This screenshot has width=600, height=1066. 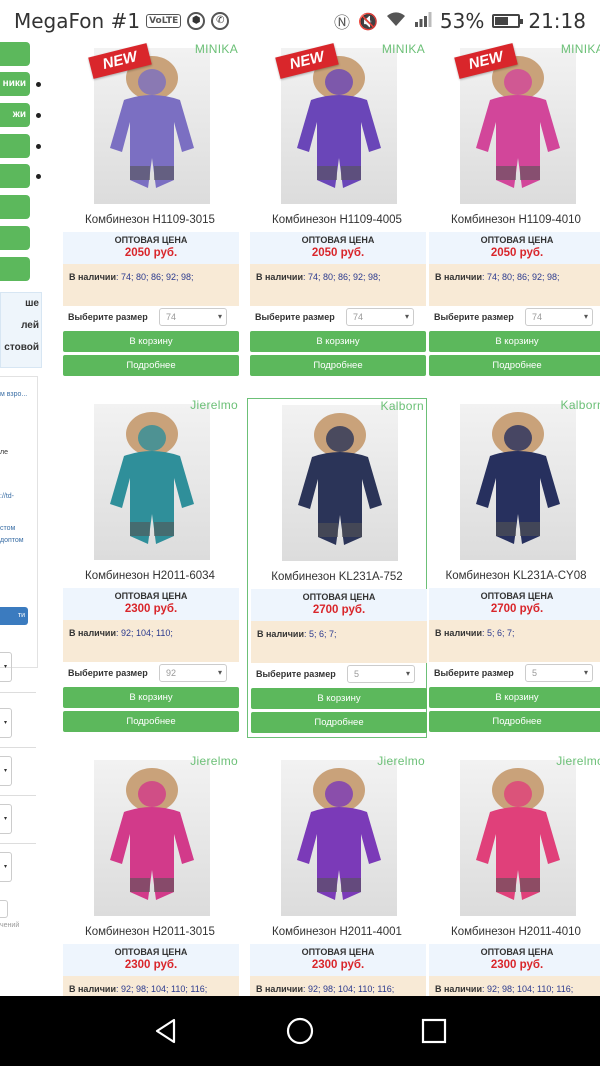 What do you see at coordinates (150, 576) in the screenshot?
I see `product-name: Комбинезон H2011-6034` at bounding box center [150, 576].